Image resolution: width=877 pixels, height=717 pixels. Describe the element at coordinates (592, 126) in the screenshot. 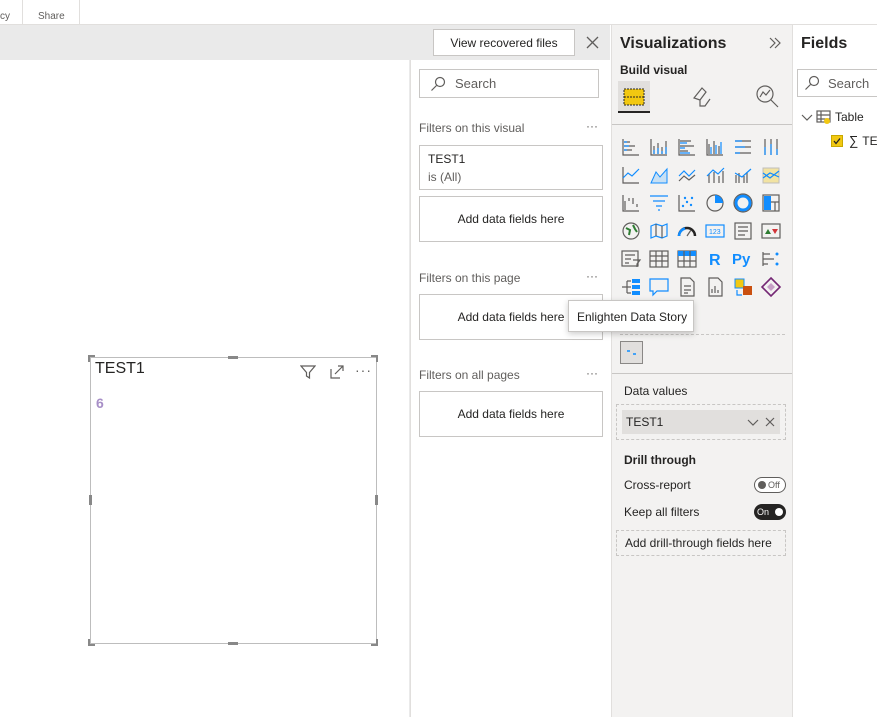

I see `filters-visual-more-icon: ···` at that location.